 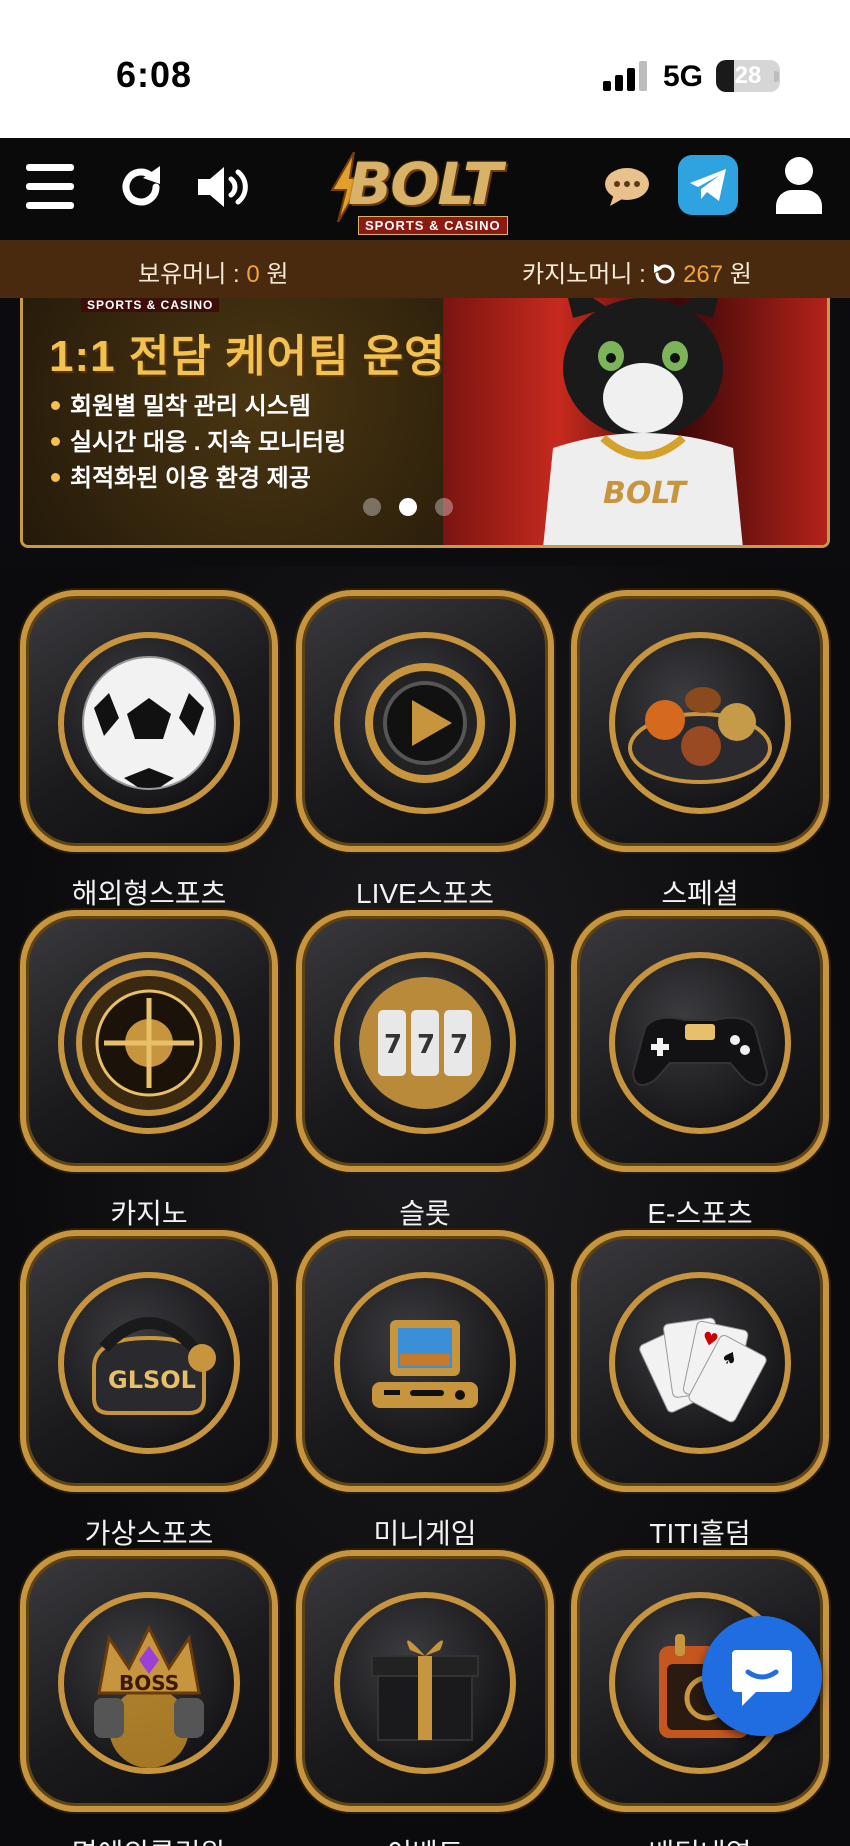 What do you see at coordinates (149, 892) in the screenshot?
I see `menu-tile-label: 해외형스포츠` at bounding box center [149, 892].